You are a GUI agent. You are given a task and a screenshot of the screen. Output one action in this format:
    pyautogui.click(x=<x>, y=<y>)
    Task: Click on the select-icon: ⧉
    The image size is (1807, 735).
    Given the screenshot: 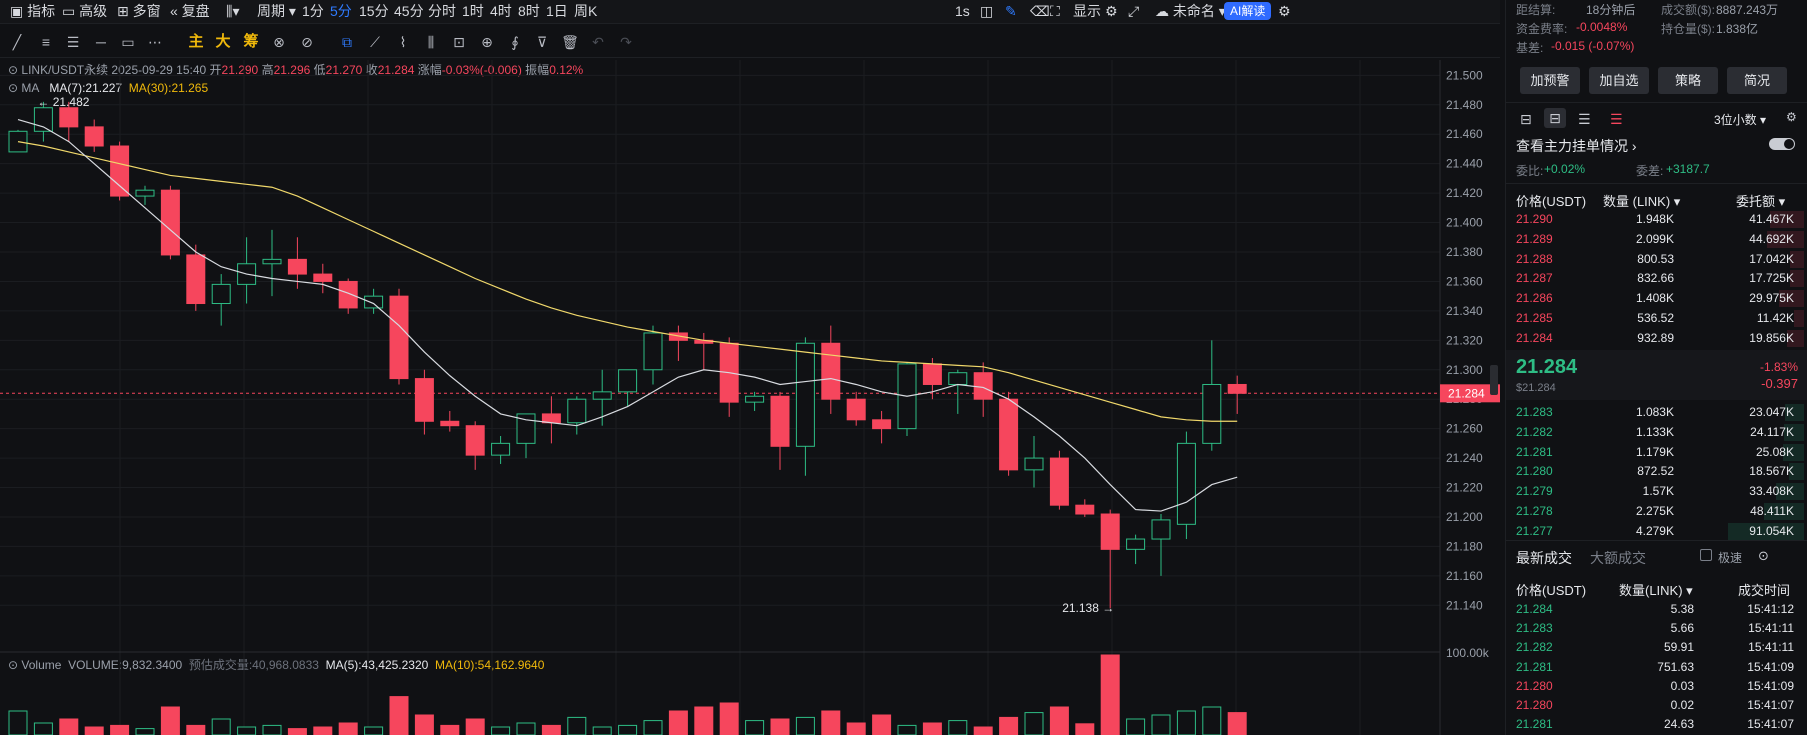 What is the action you would take?
    pyautogui.click(x=347, y=42)
    